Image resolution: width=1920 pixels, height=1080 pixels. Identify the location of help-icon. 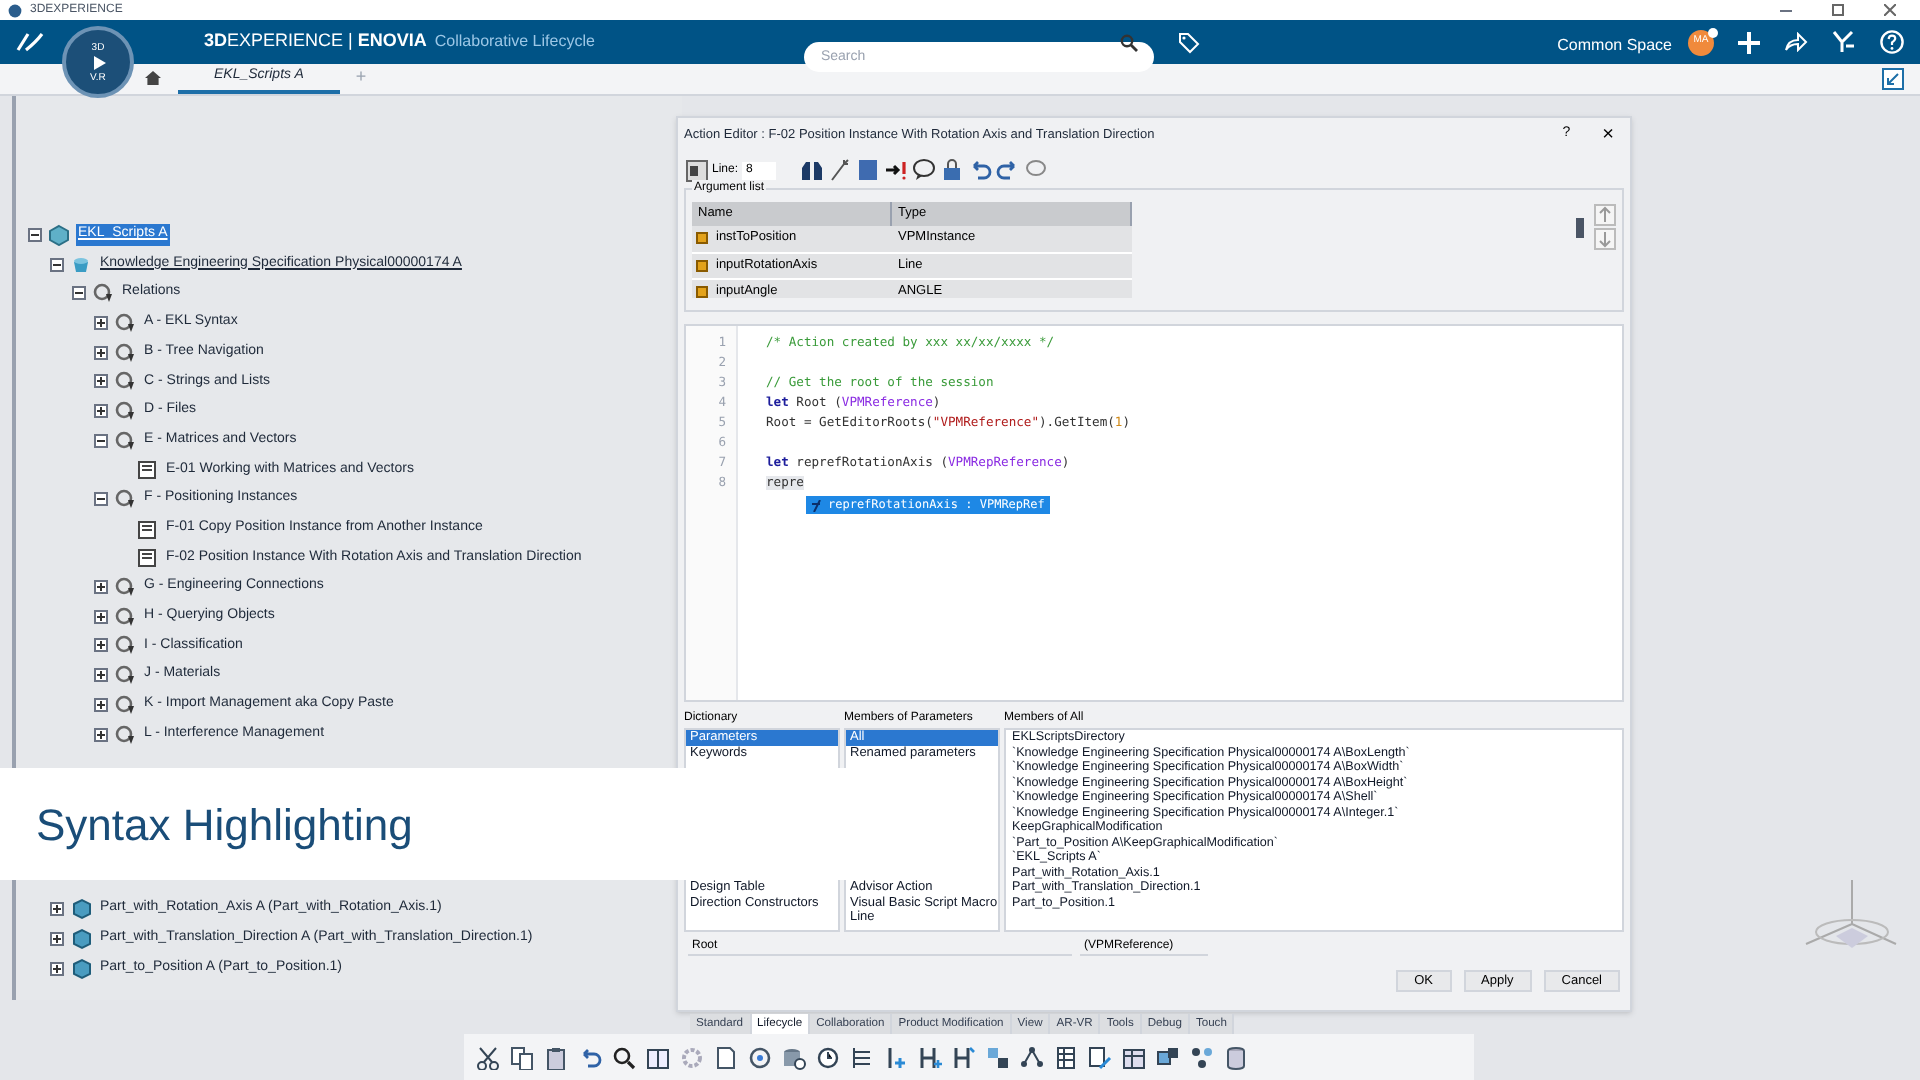
(1892, 42).